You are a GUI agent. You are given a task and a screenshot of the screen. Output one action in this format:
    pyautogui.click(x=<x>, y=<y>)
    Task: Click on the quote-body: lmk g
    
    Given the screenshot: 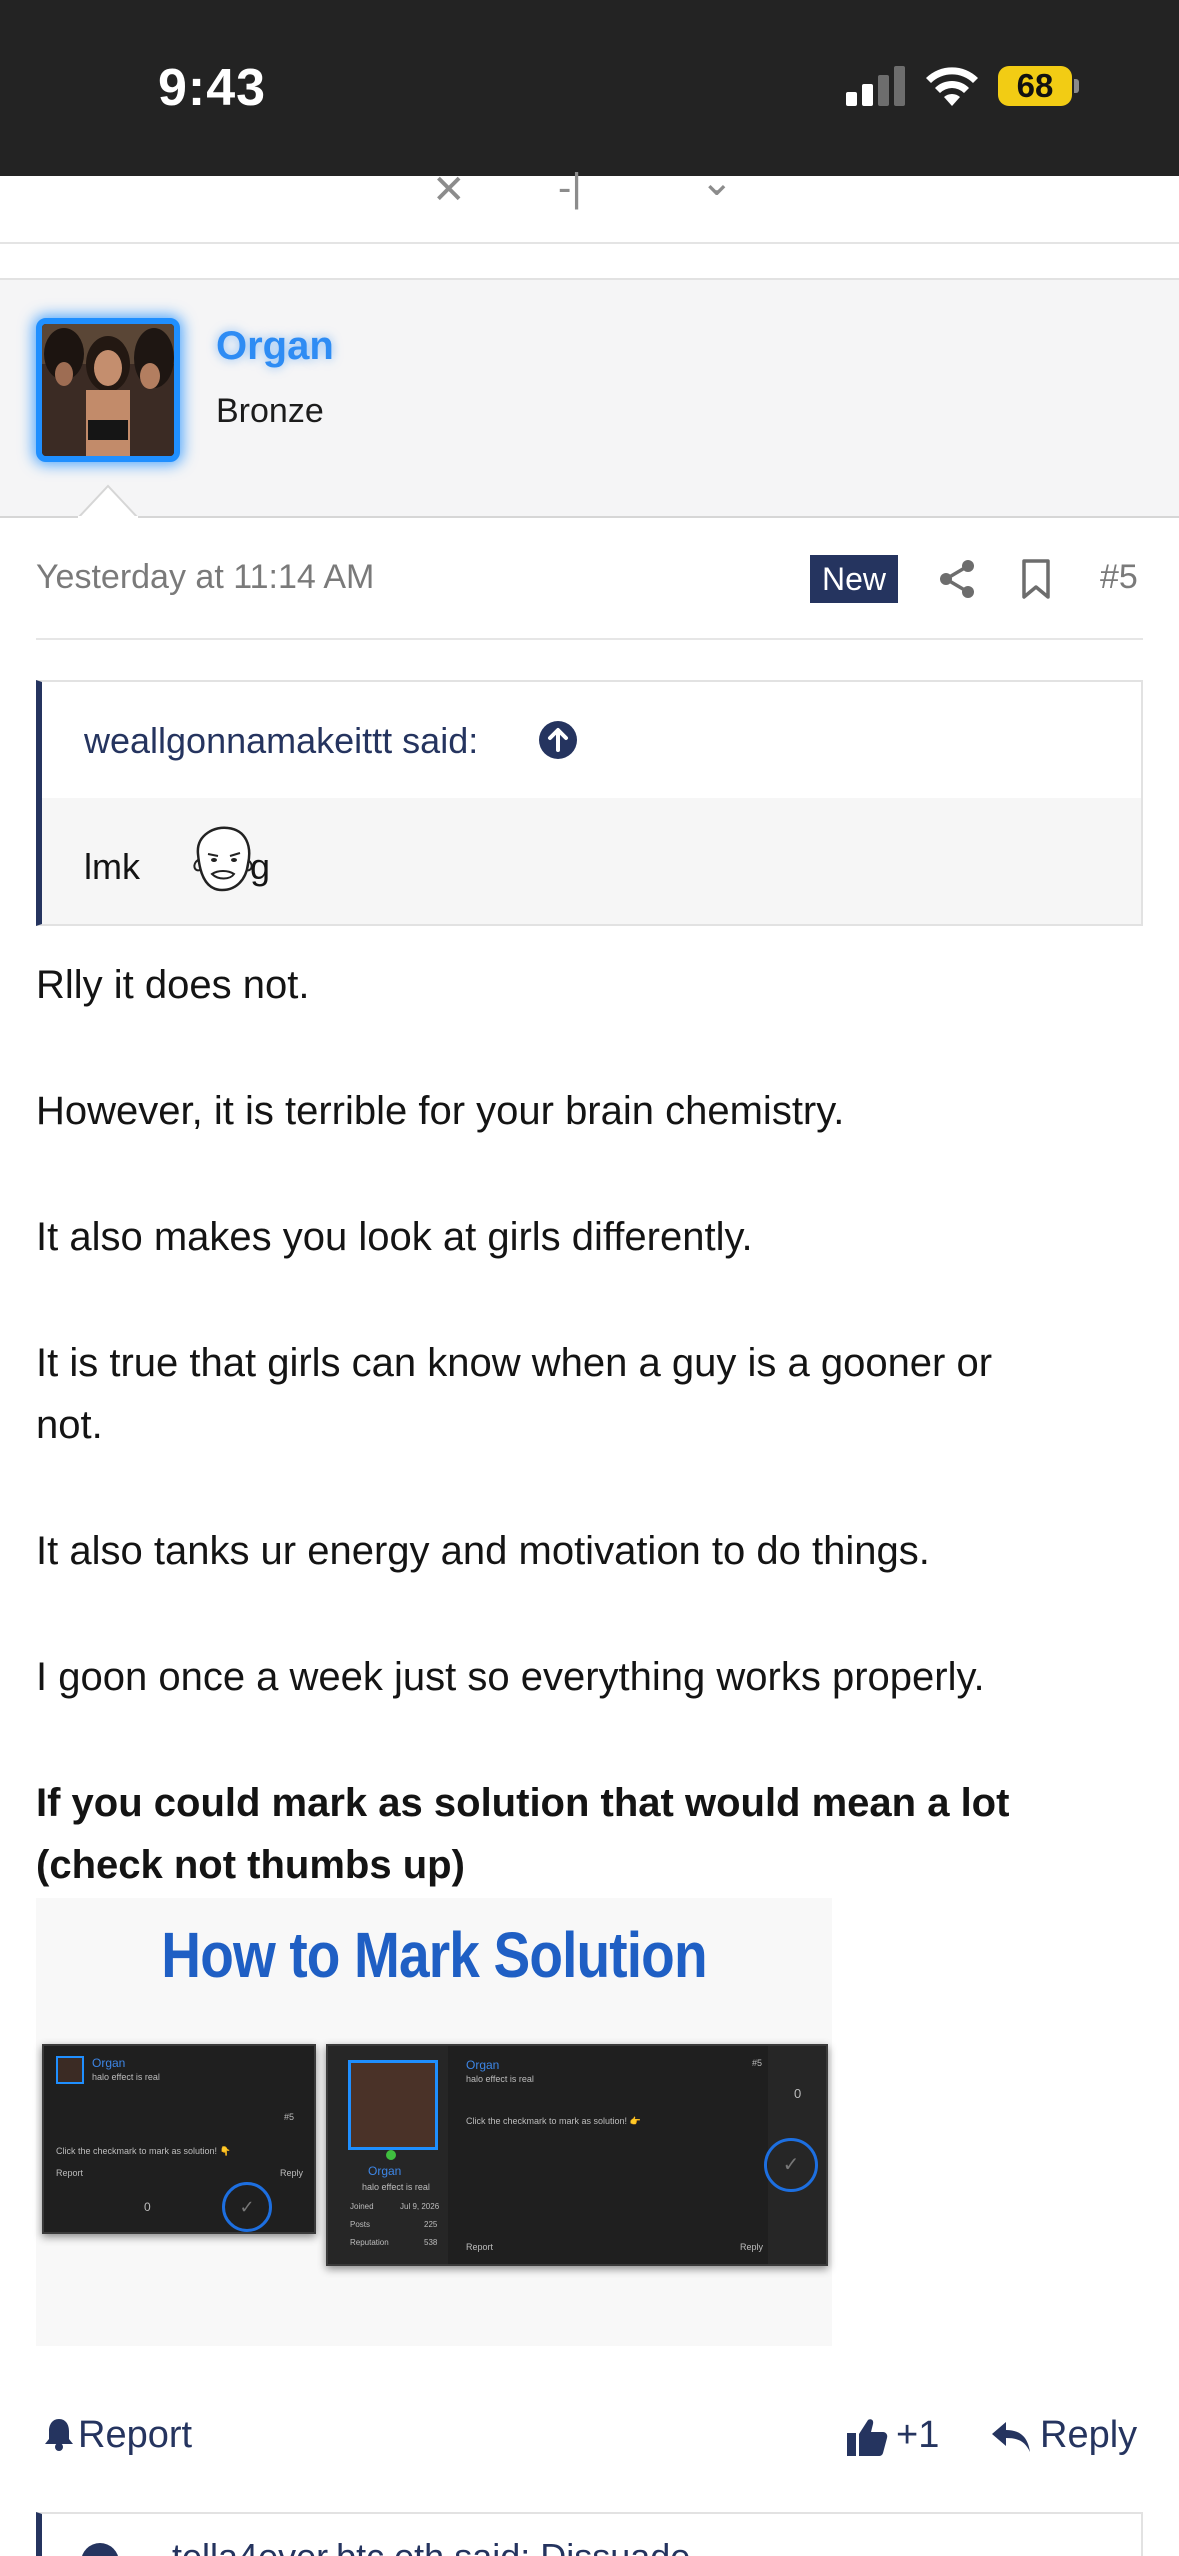 What is the action you would take?
    pyautogui.click(x=591, y=861)
    